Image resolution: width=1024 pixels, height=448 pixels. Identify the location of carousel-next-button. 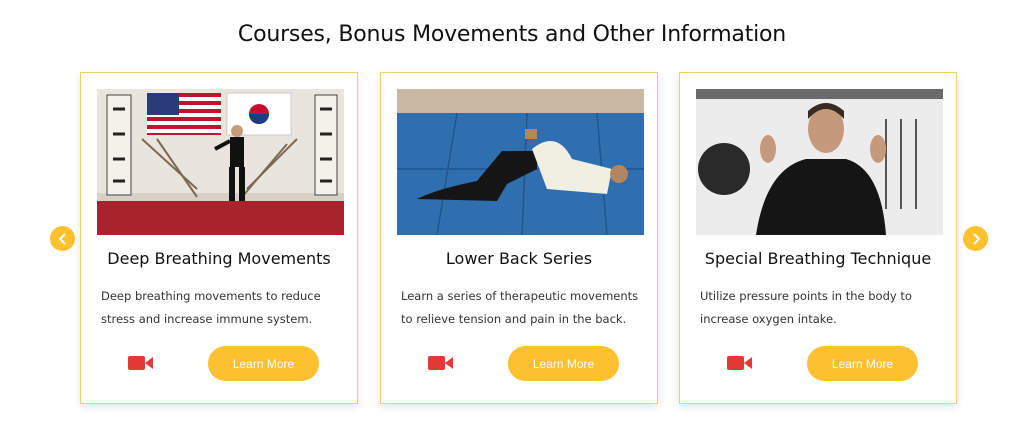
(975, 238).